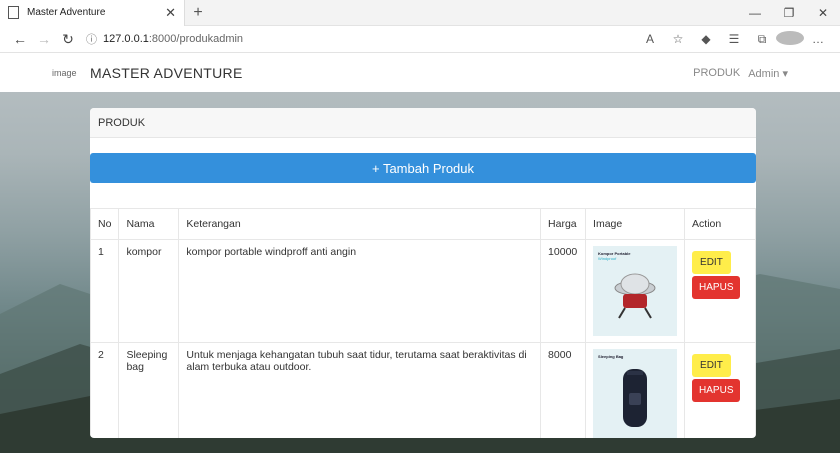 Image resolution: width=840 pixels, height=453 pixels. What do you see at coordinates (823, 13) in the screenshot?
I see `close-window-icon: ✕` at bounding box center [823, 13].